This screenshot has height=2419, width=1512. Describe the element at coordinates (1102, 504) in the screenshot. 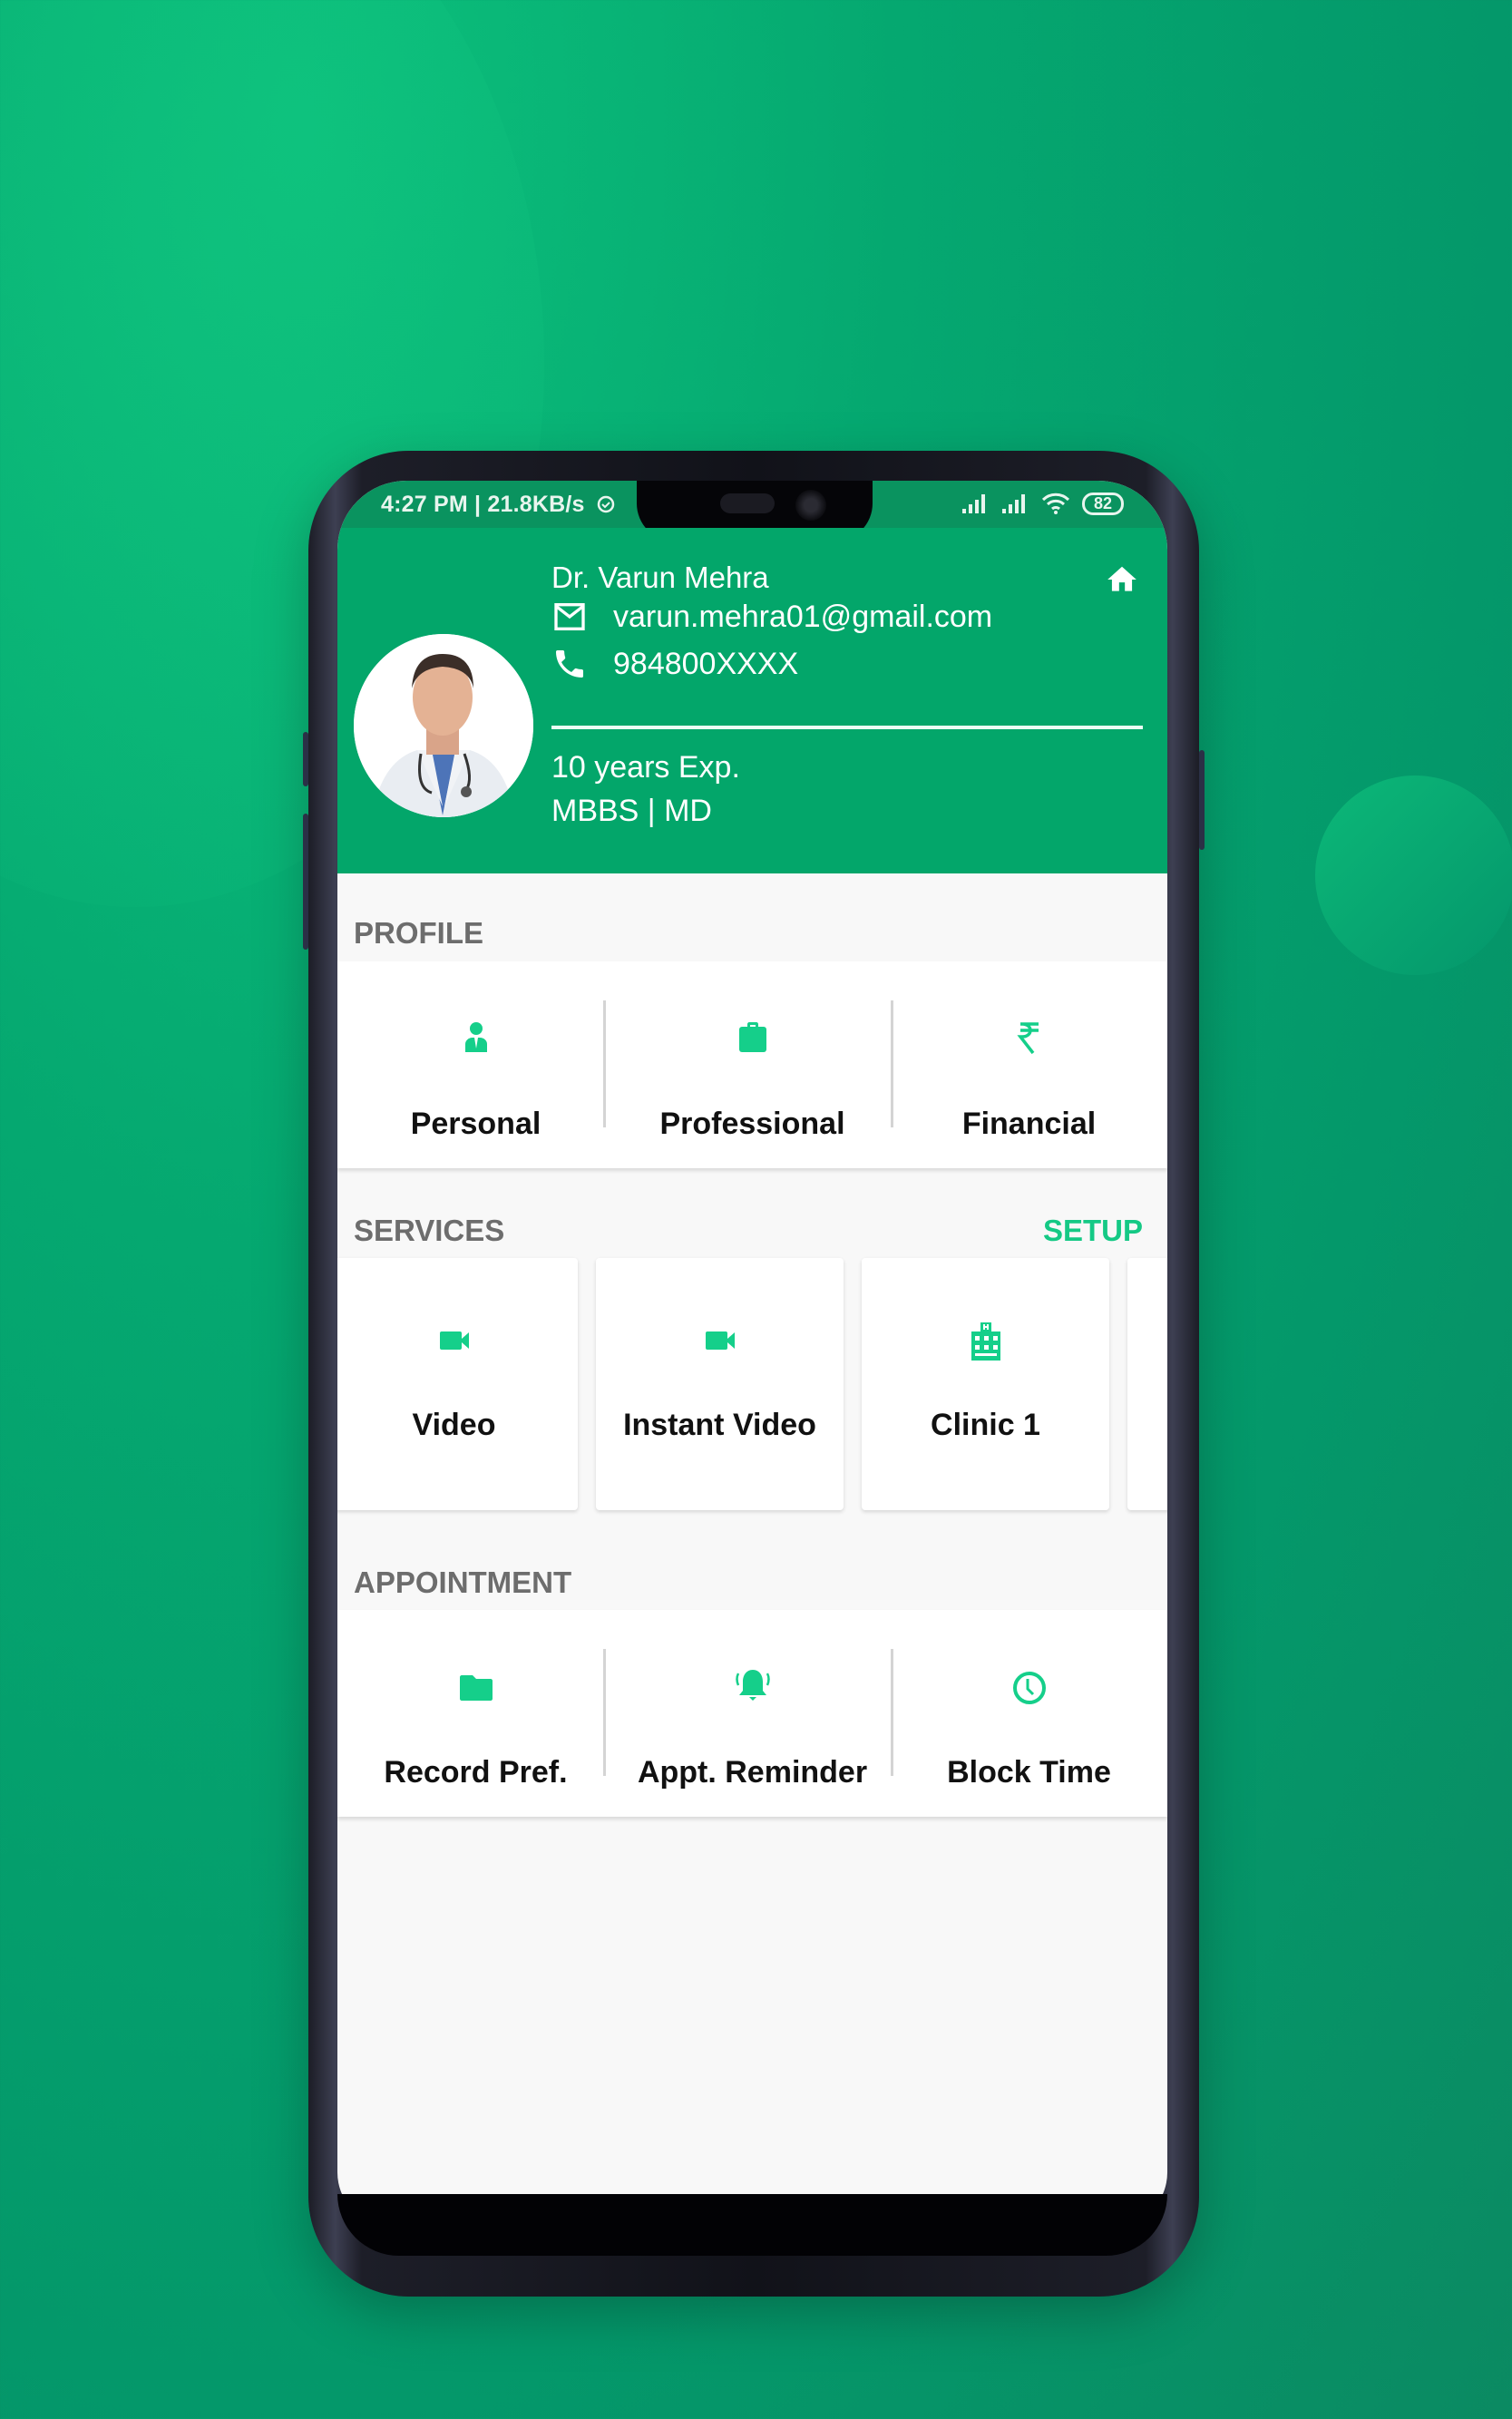

I see `battery-icon: 82` at that location.